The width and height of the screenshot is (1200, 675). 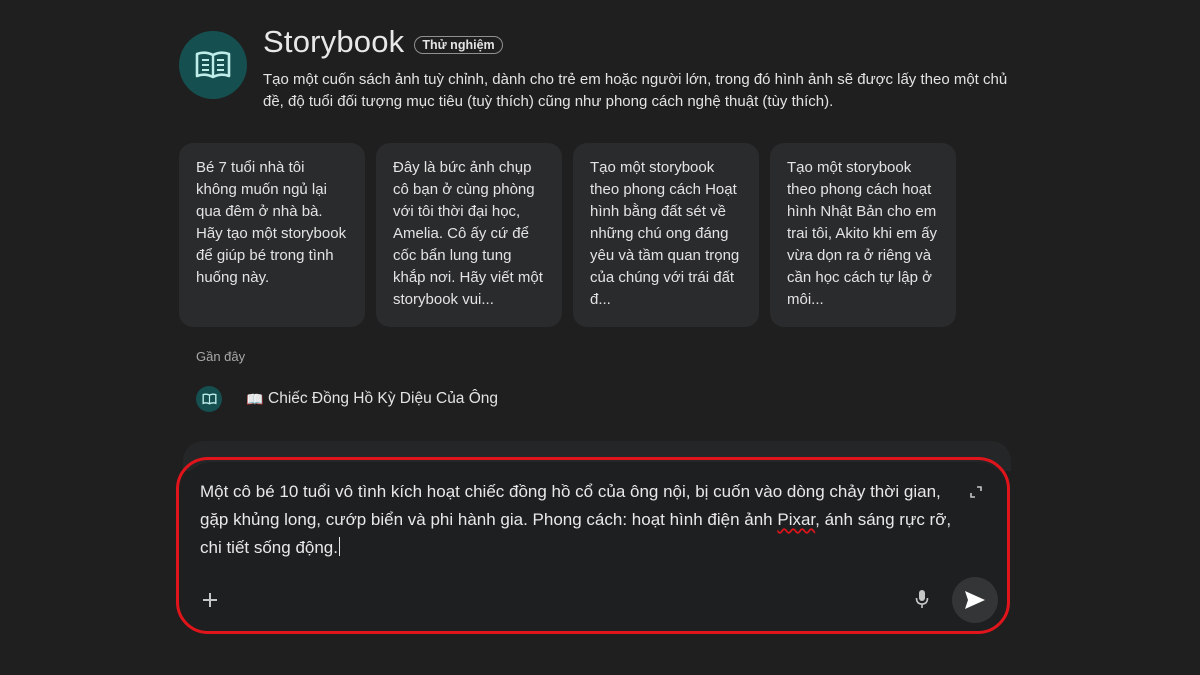 I want to click on add-attachment-button, so click(x=210, y=600).